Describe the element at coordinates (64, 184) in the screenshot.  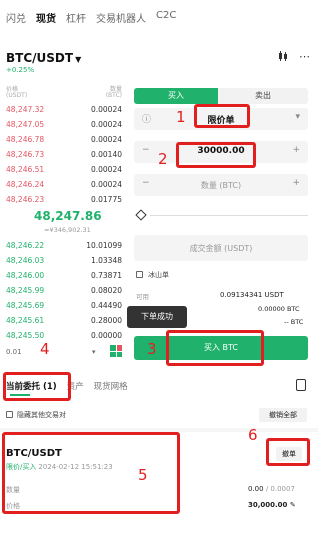
I see `ask-row: 48,246.24 0.00024` at that location.